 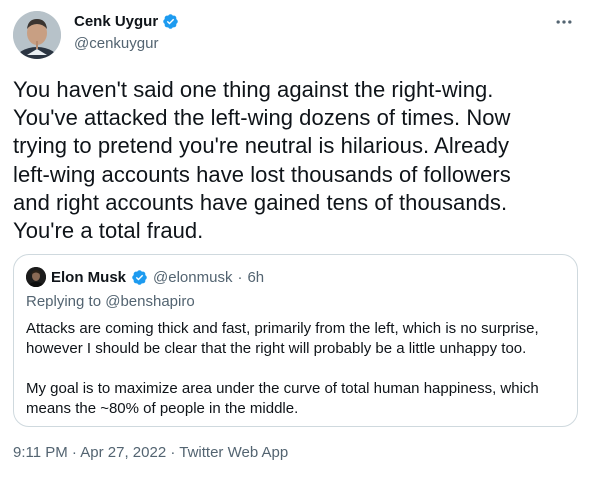 What do you see at coordinates (36, 277) in the screenshot?
I see `quoted-author-avatar` at bounding box center [36, 277].